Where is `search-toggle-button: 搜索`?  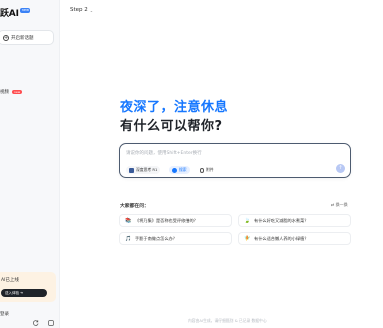
search-toggle-button: 搜索 is located at coordinates (179, 170).